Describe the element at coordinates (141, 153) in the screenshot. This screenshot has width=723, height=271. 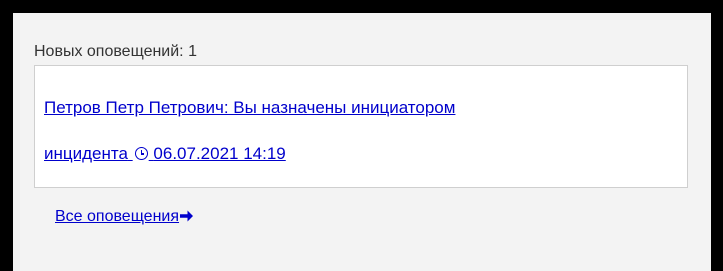
I see `clock-icon` at that location.